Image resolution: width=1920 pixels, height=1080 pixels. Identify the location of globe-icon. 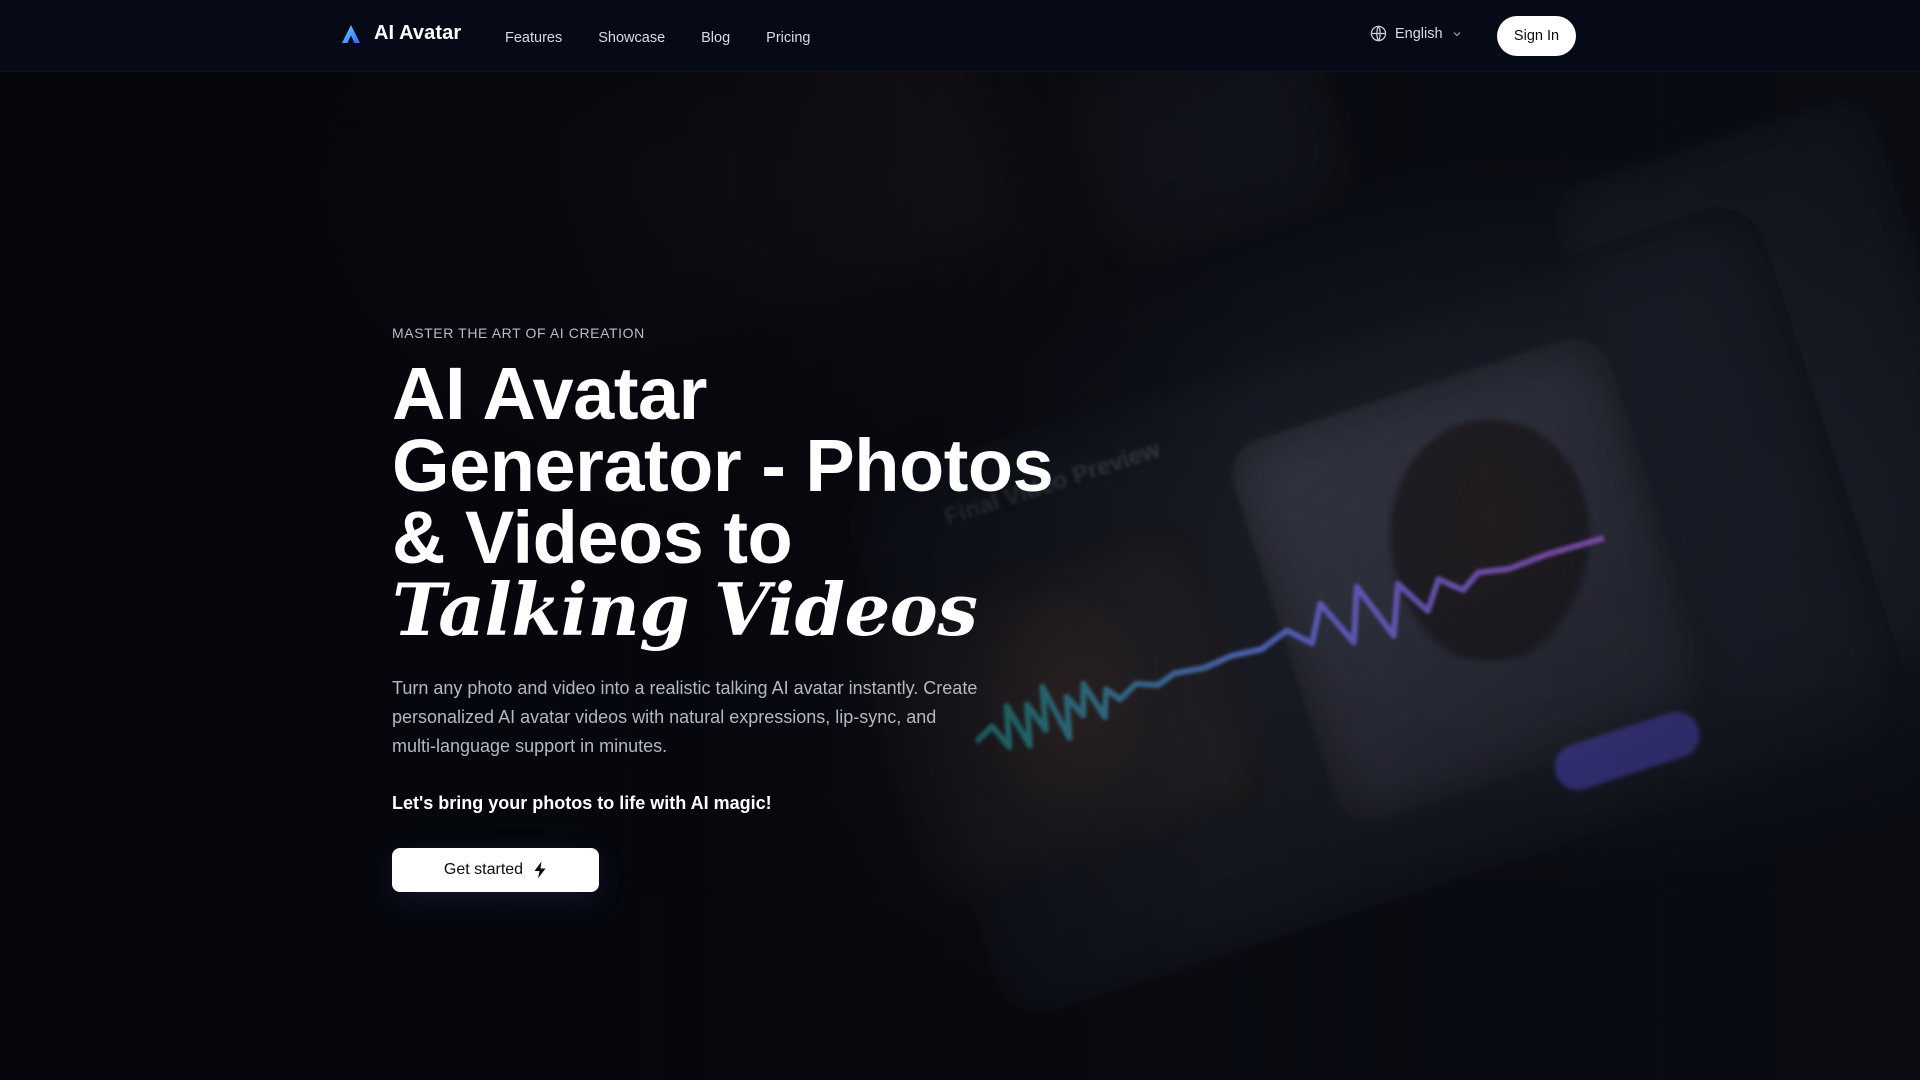
(1378, 33).